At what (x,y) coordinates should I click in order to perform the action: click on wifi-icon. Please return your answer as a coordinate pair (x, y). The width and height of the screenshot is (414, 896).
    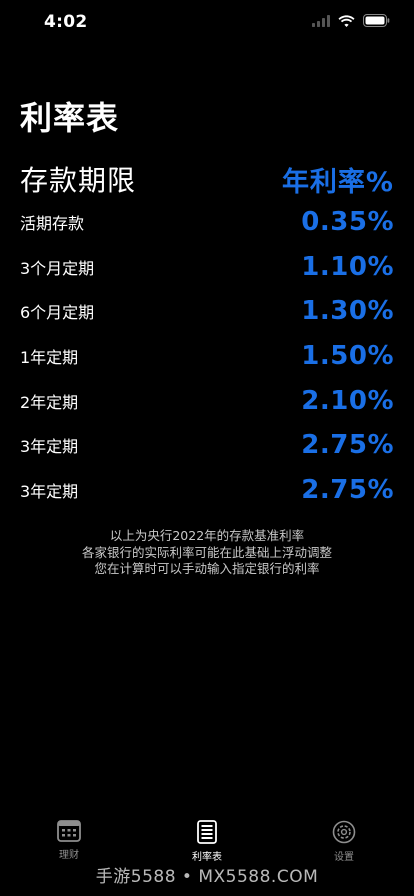
    Looking at the image, I should click on (346, 20).